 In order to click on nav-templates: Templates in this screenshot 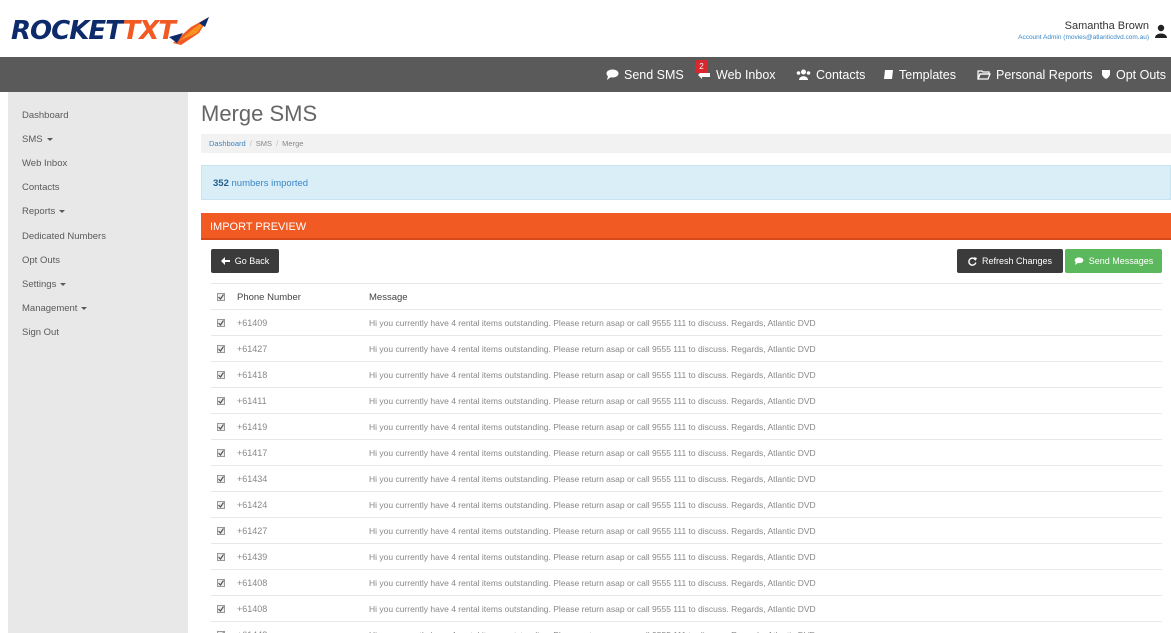, I will do `click(919, 74)`.